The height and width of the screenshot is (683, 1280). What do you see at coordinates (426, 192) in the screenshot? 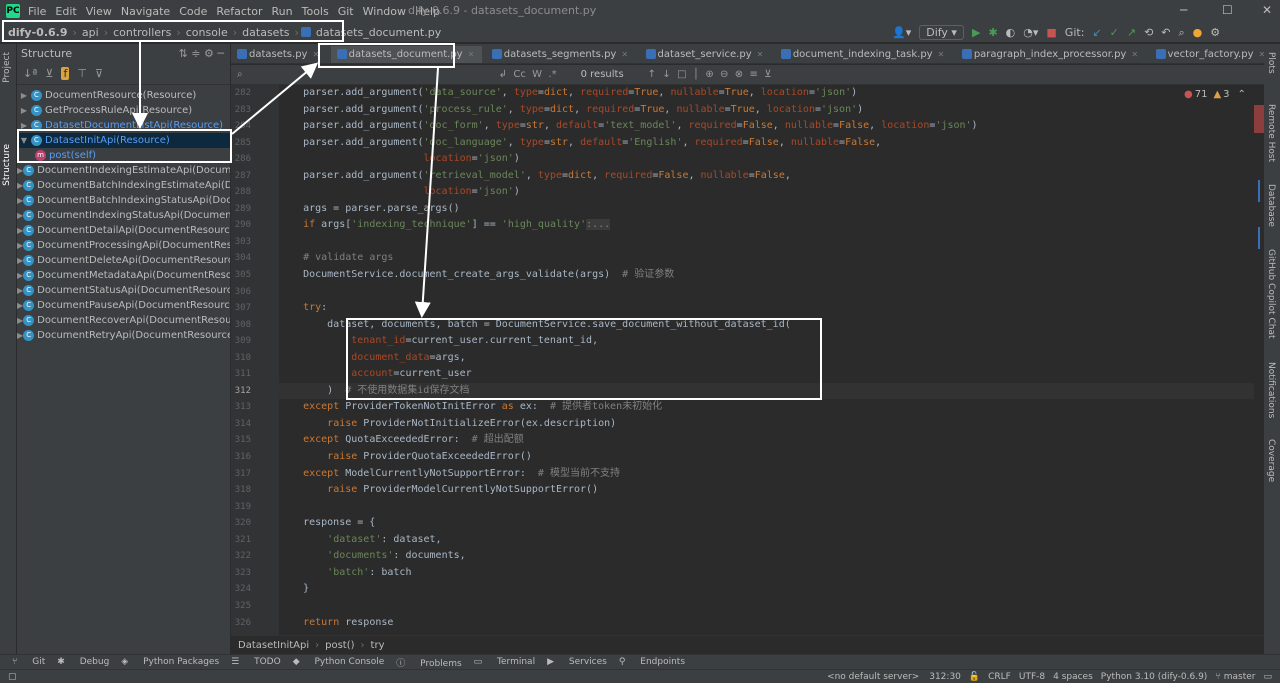
I see `arrow-tab-to-code` at bounding box center [426, 192].